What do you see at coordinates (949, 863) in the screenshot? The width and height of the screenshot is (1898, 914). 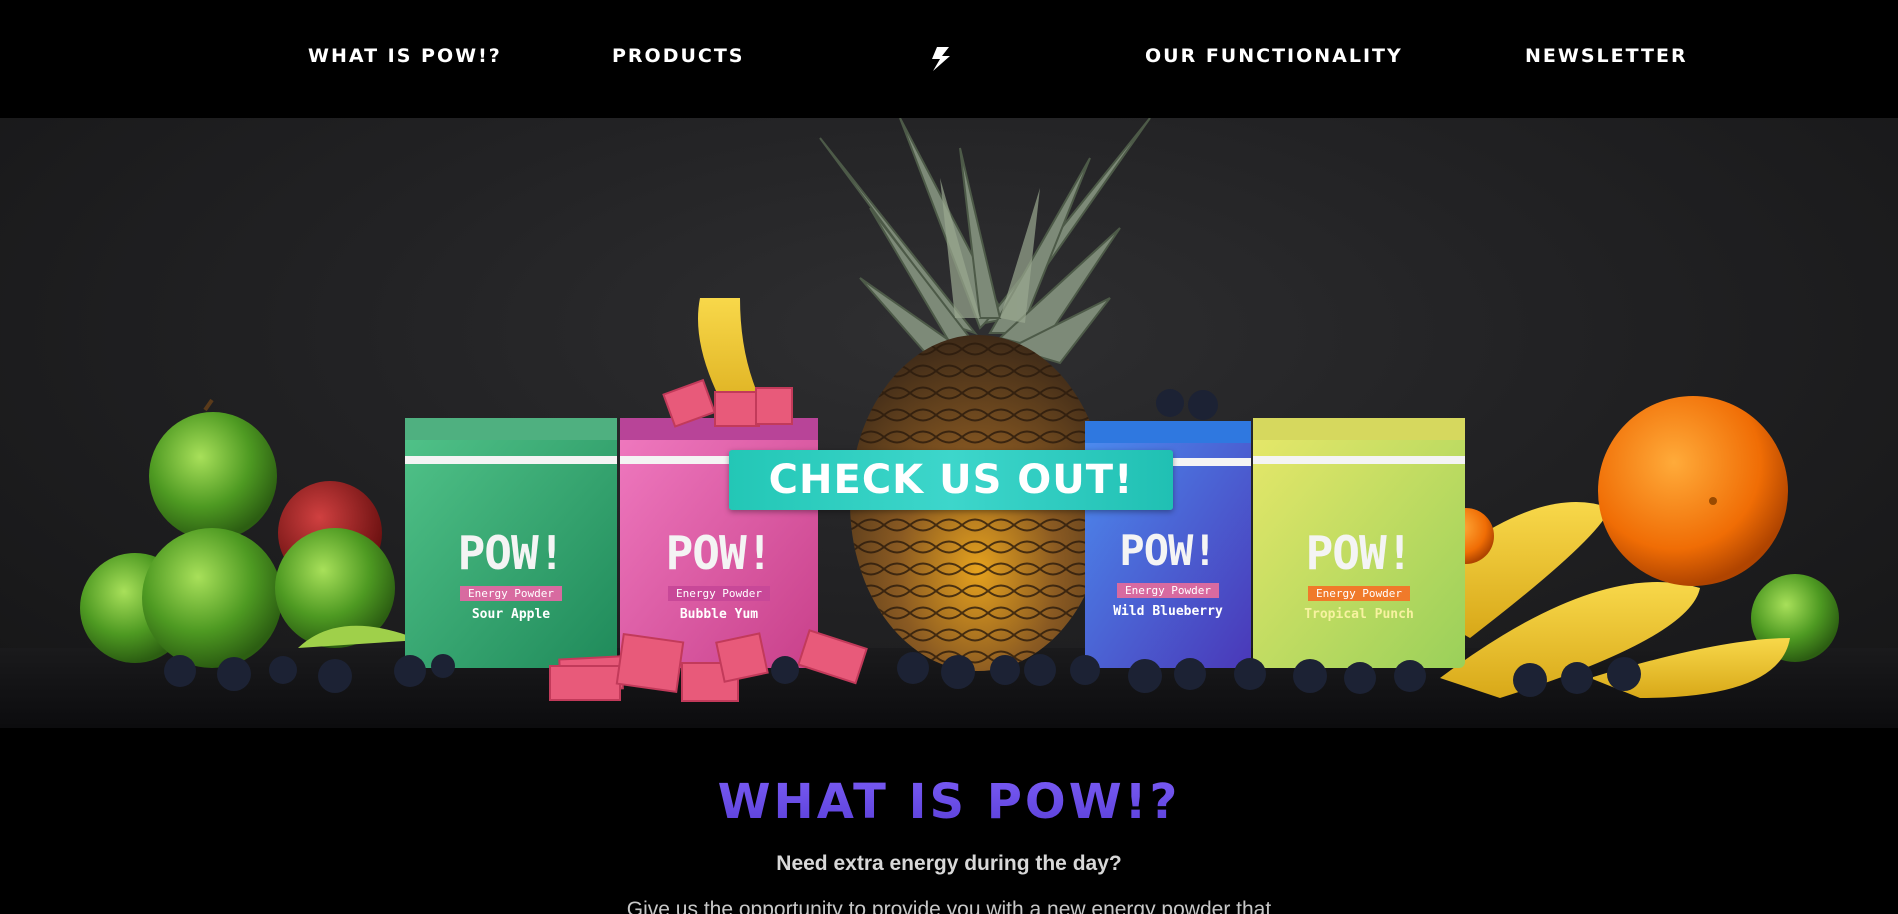 I see `section-subtitle: Need extra energy during the day?` at bounding box center [949, 863].